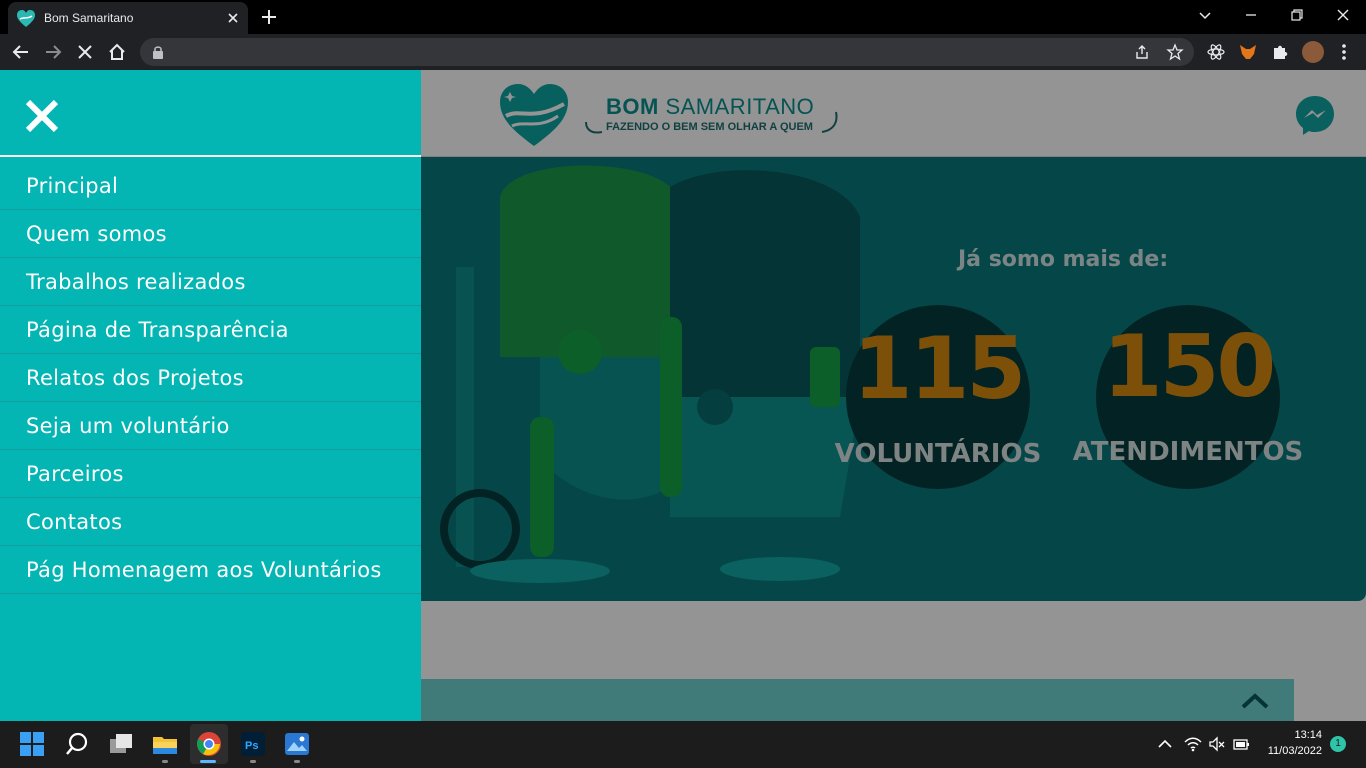  Describe the element at coordinates (1241, 744) in the screenshot. I see `battery-charging-icon` at that location.